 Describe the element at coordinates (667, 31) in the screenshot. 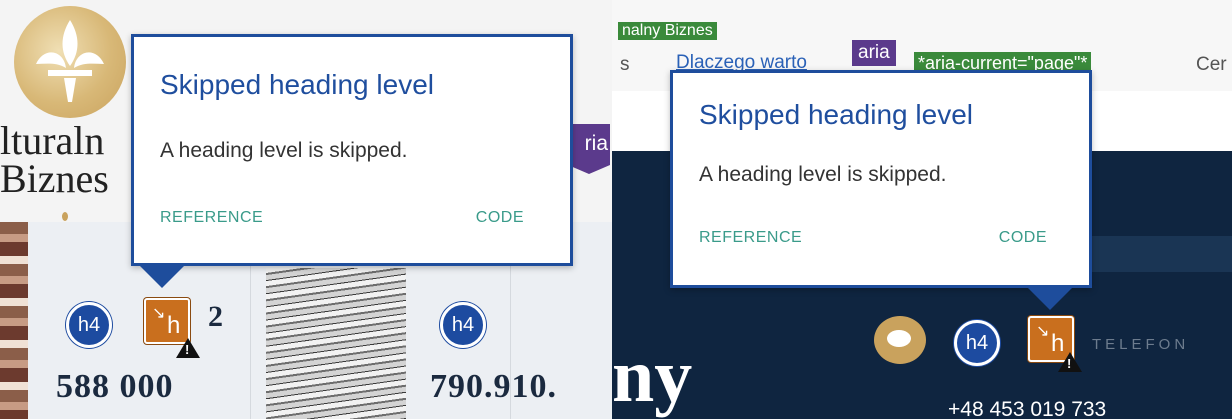

I see `aria-name-chip: nalny Biznes` at that location.